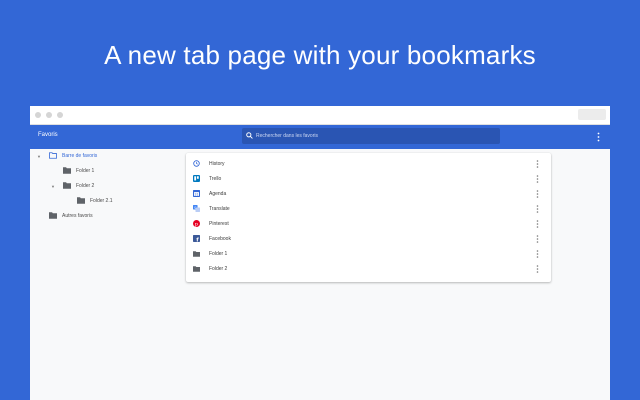  I want to click on svg-text: p, so click(196, 224).